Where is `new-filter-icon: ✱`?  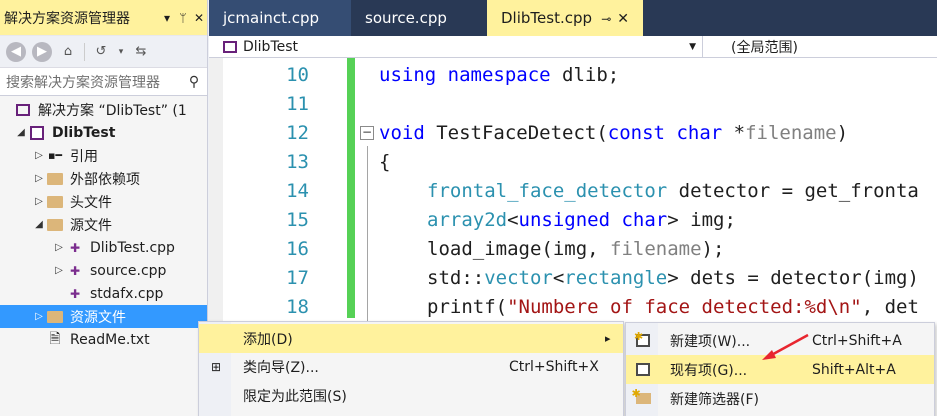
new-filter-icon: ✱ is located at coordinates (642, 397).